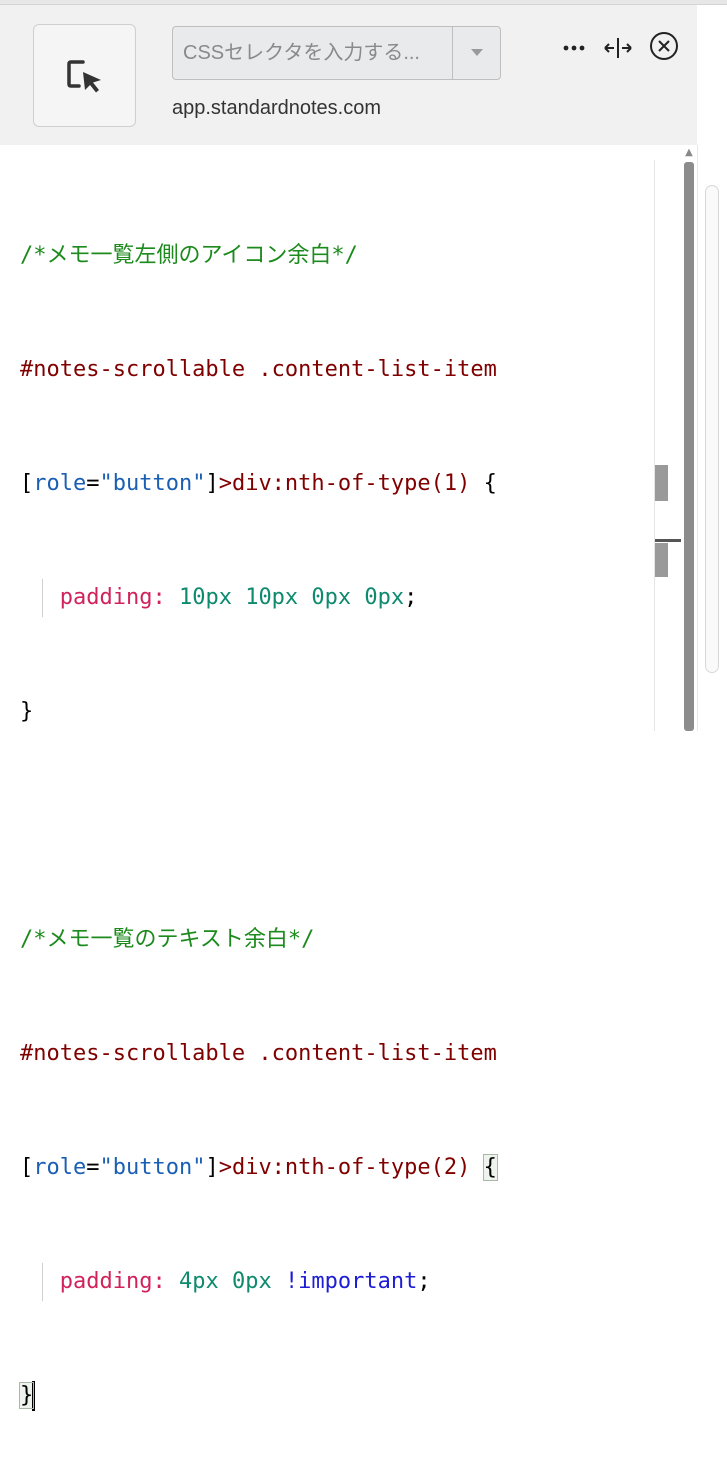  What do you see at coordinates (351, 483) in the screenshot?
I see `code-pseudo-selector: >div:nth-of-type(1)` at bounding box center [351, 483].